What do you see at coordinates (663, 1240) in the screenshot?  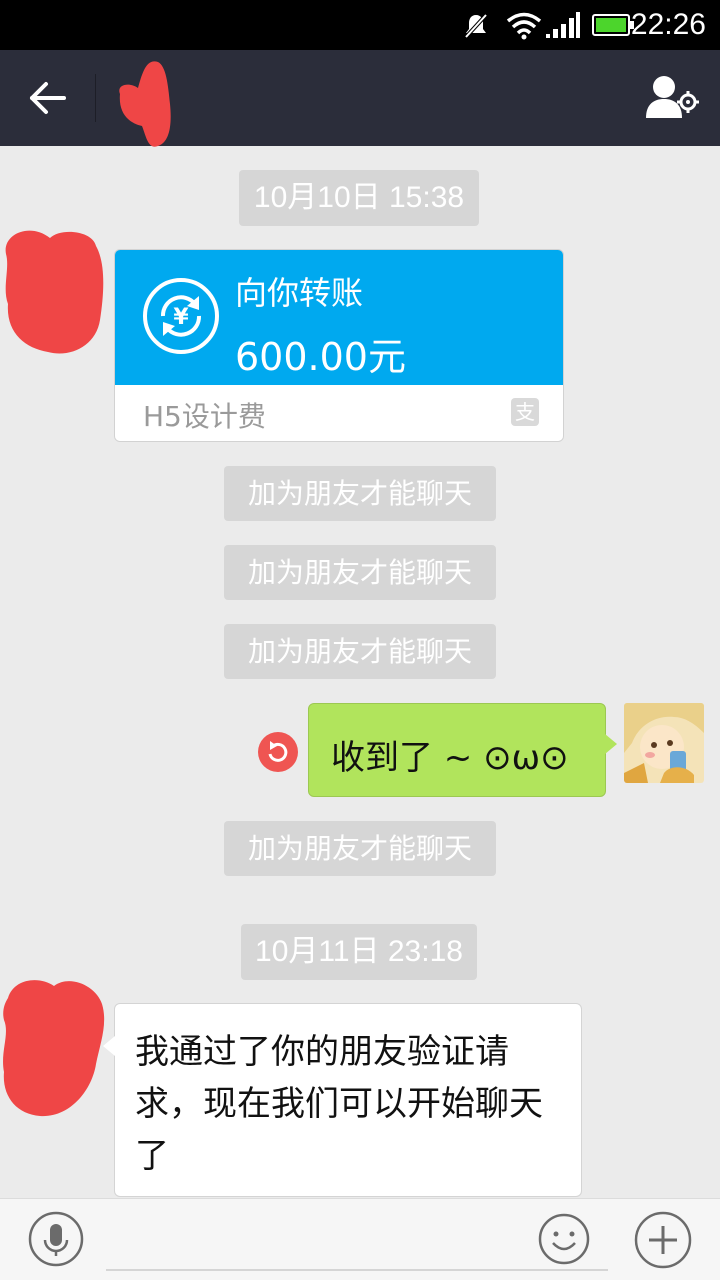 I see `plus-icon` at bounding box center [663, 1240].